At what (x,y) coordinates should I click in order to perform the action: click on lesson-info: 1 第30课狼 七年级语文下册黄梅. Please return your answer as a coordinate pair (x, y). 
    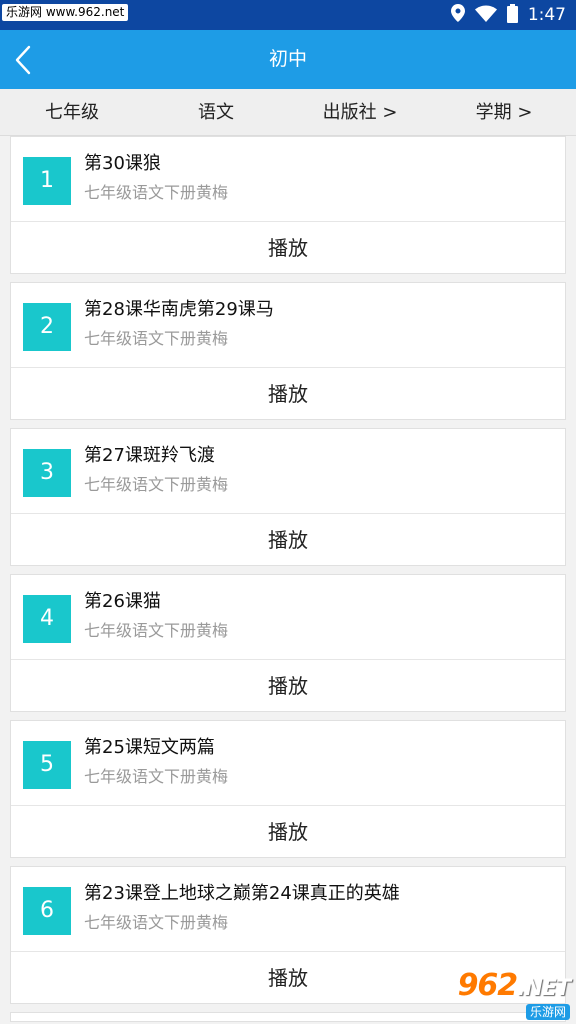
    Looking at the image, I should click on (288, 179).